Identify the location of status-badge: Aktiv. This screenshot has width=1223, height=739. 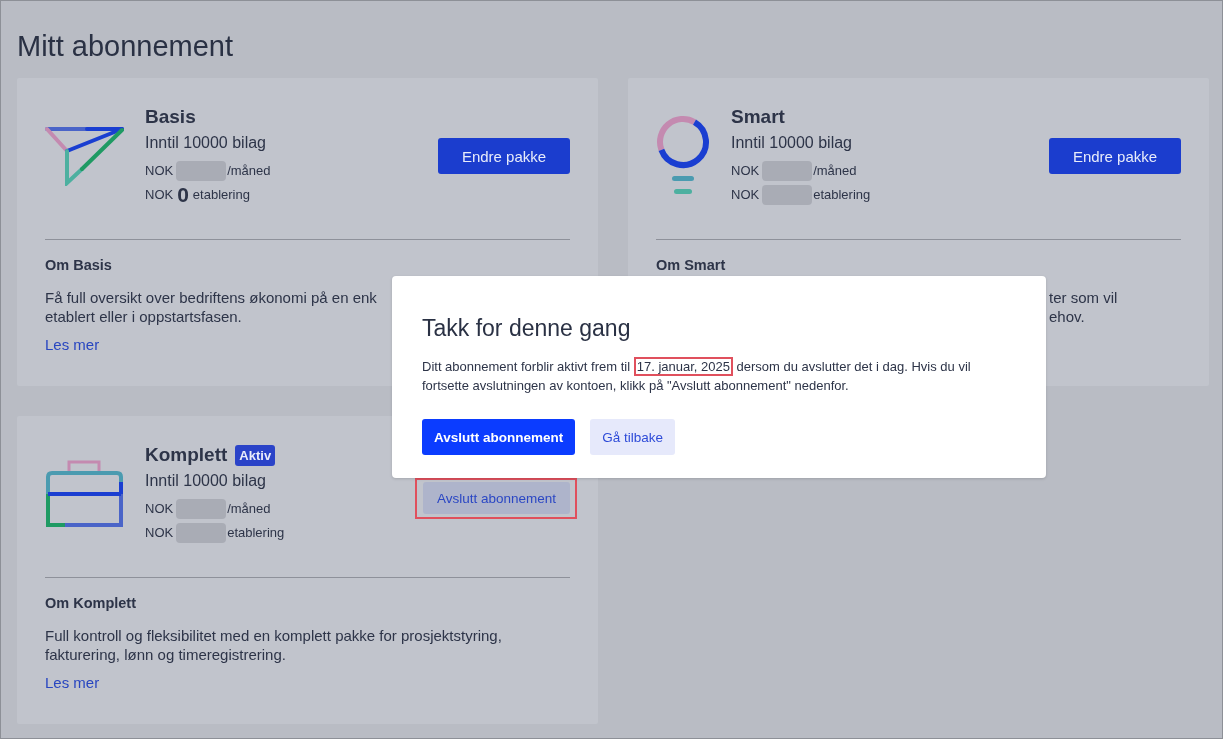
(255, 455).